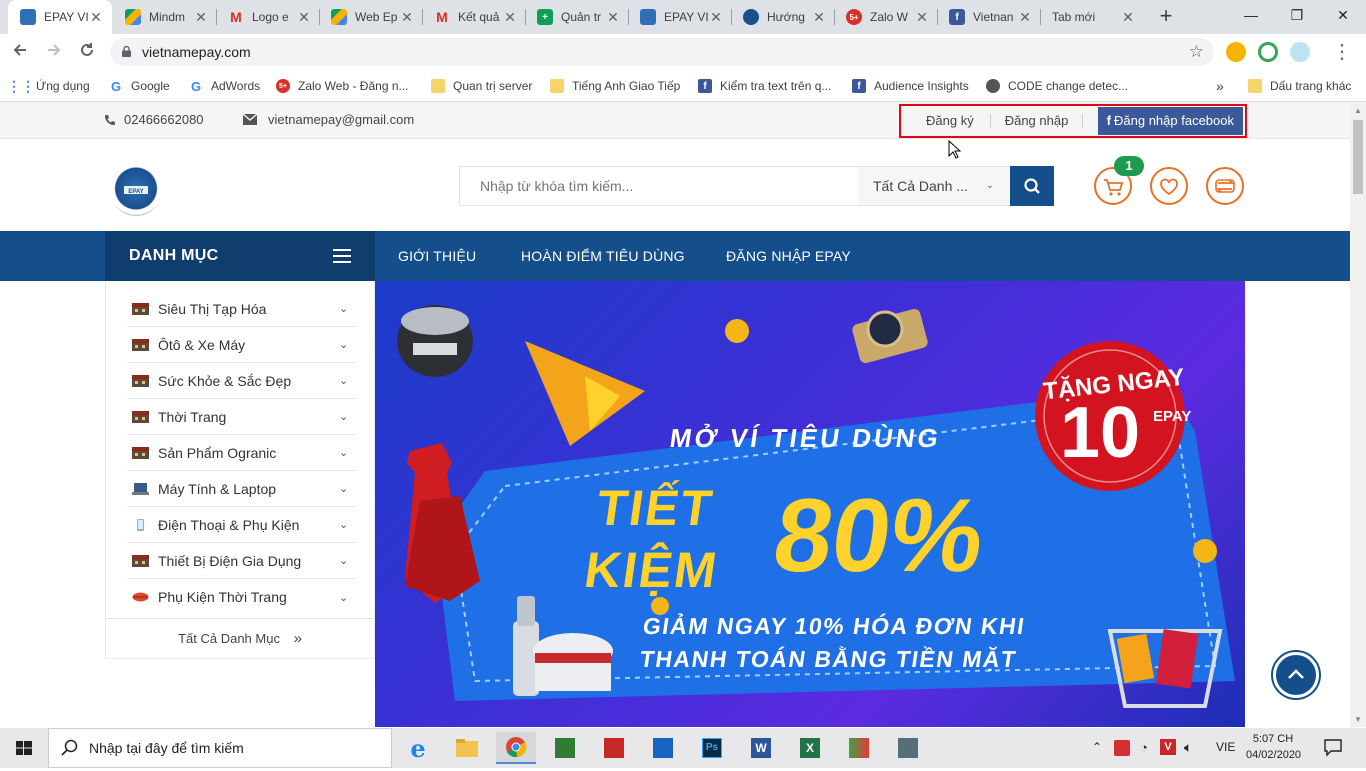 This screenshot has height=771, width=1366. What do you see at coordinates (241, 489) in the screenshot?
I see `category-item: Máy Tính & Laptop ⌄` at bounding box center [241, 489].